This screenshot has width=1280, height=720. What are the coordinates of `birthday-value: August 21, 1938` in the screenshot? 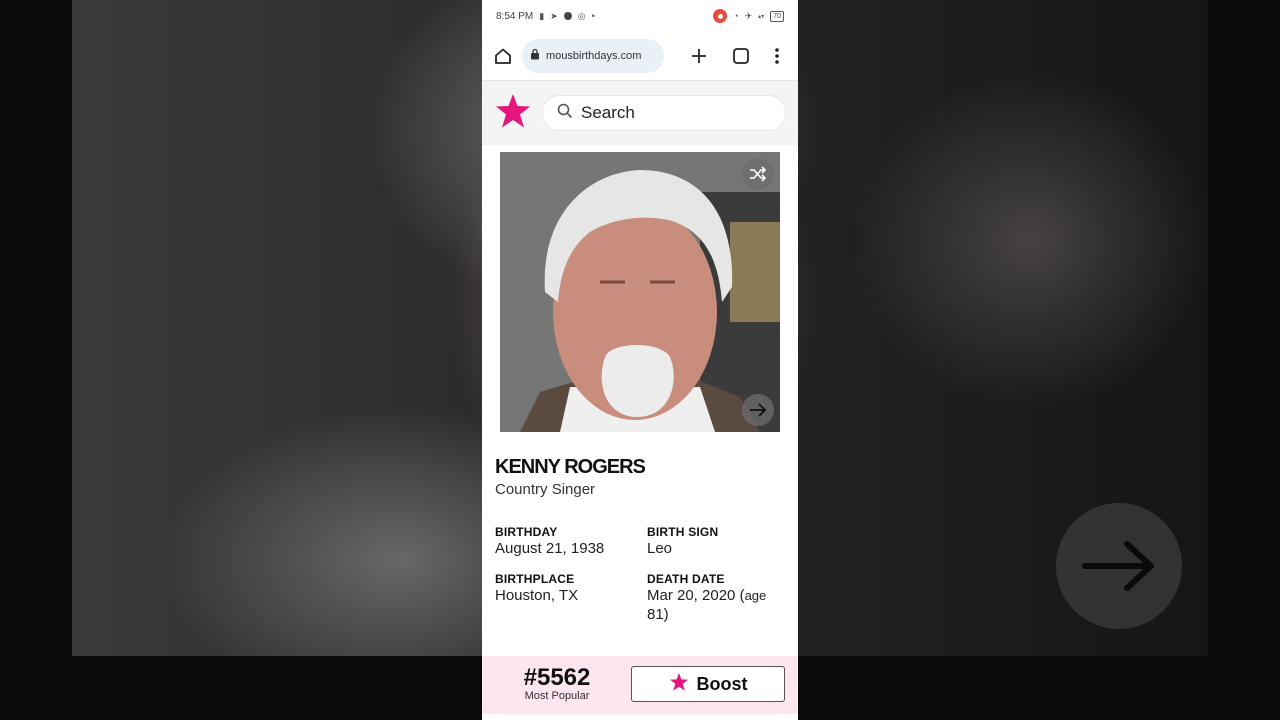 It's located at (549, 548).